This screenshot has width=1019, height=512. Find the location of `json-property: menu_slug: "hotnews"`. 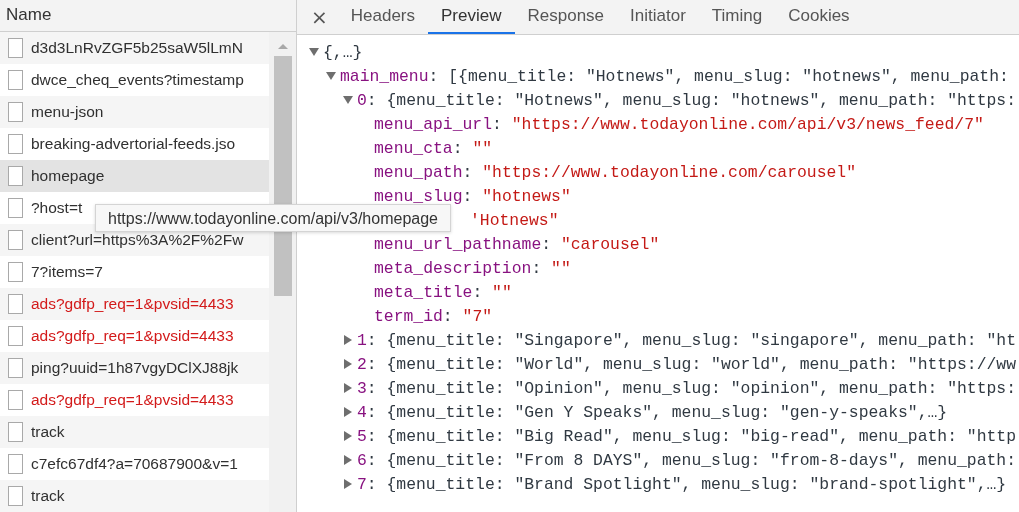

json-property: menu_slug: "hotnews" is located at coordinates (472, 196).